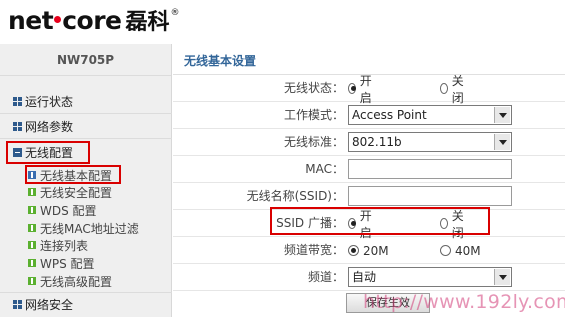 Image resolution: width=565 pixels, height=317 pixels. Describe the element at coordinates (49, 102) in the screenshot. I see `sidebar-item-label: 运行状态` at that location.